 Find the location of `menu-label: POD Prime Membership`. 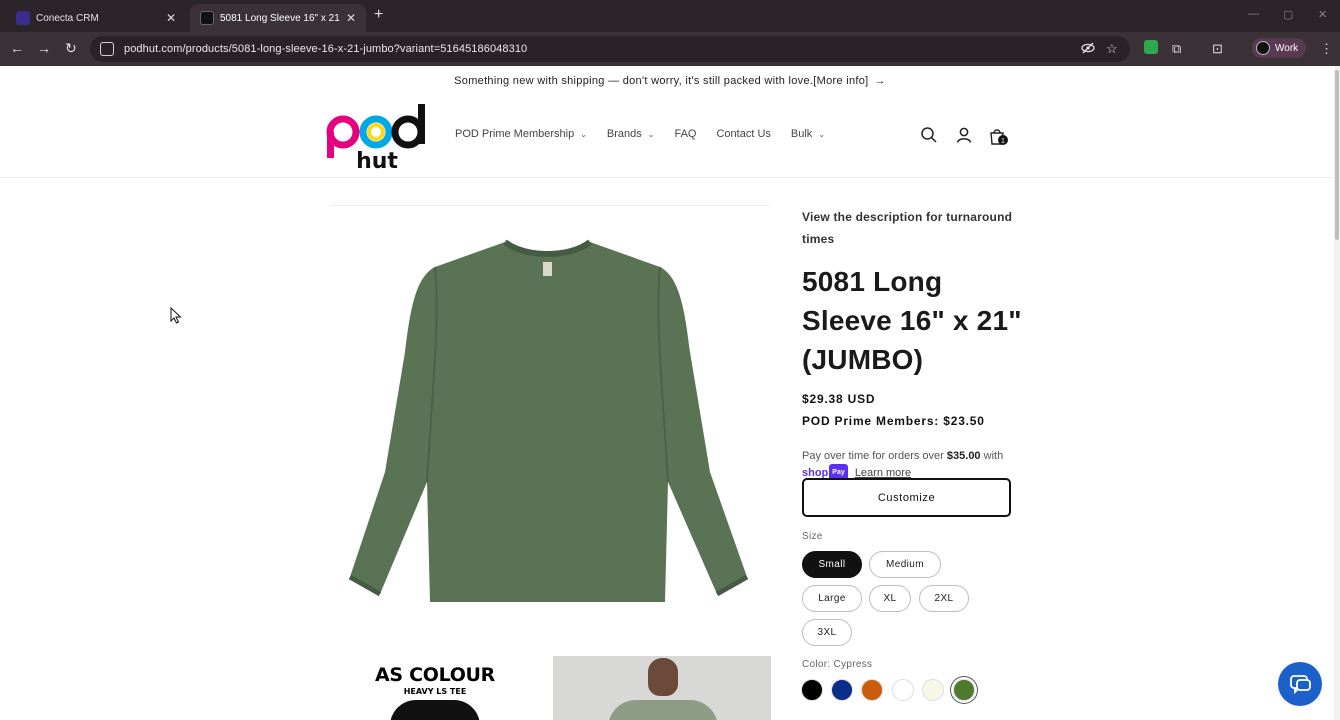

menu-label: POD Prime Membership is located at coordinates (515, 134).